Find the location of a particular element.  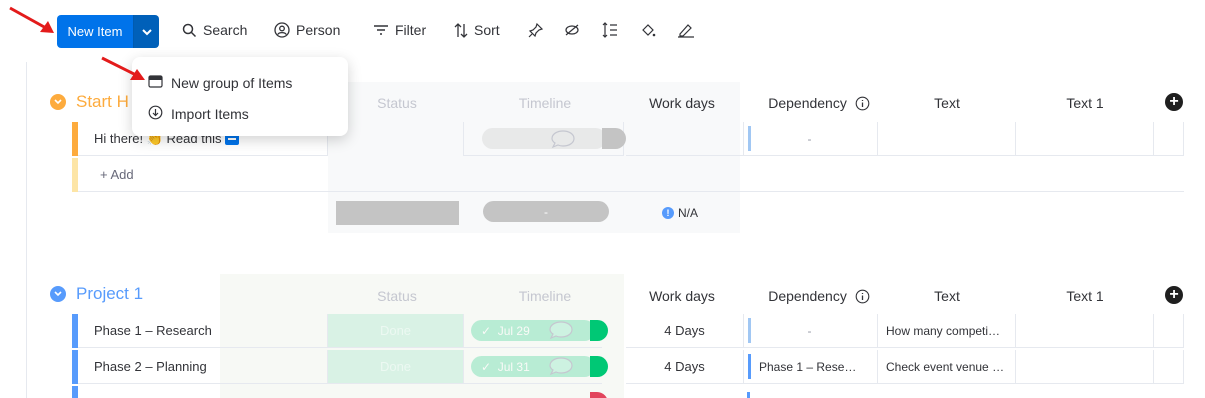

item-name: Phase 2 – Planning is located at coordinates (150, 366).